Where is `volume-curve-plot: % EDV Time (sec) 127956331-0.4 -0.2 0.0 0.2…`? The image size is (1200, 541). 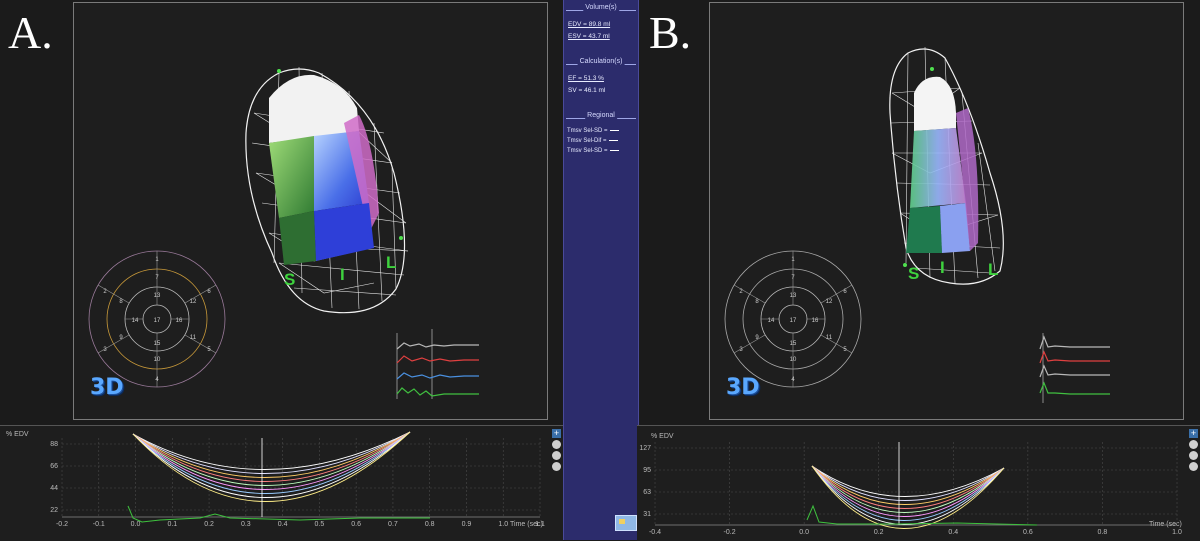 volume-curve-plot: % EDV Time (sec) 127956331-0.4 -0.2 0.0 0.2… is located at coordinates (918, 483).